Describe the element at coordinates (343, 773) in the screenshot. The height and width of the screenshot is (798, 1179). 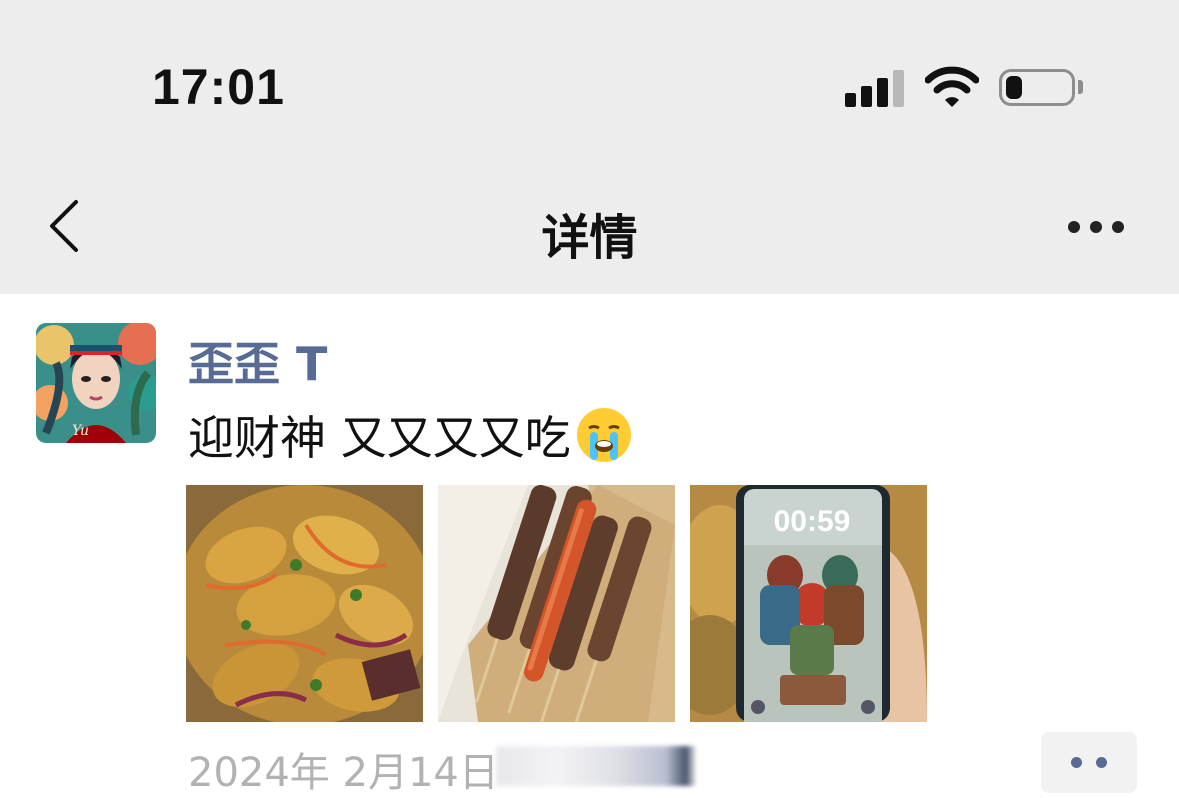
I see `post-timestamp: 2024年 2月14日` at that location.